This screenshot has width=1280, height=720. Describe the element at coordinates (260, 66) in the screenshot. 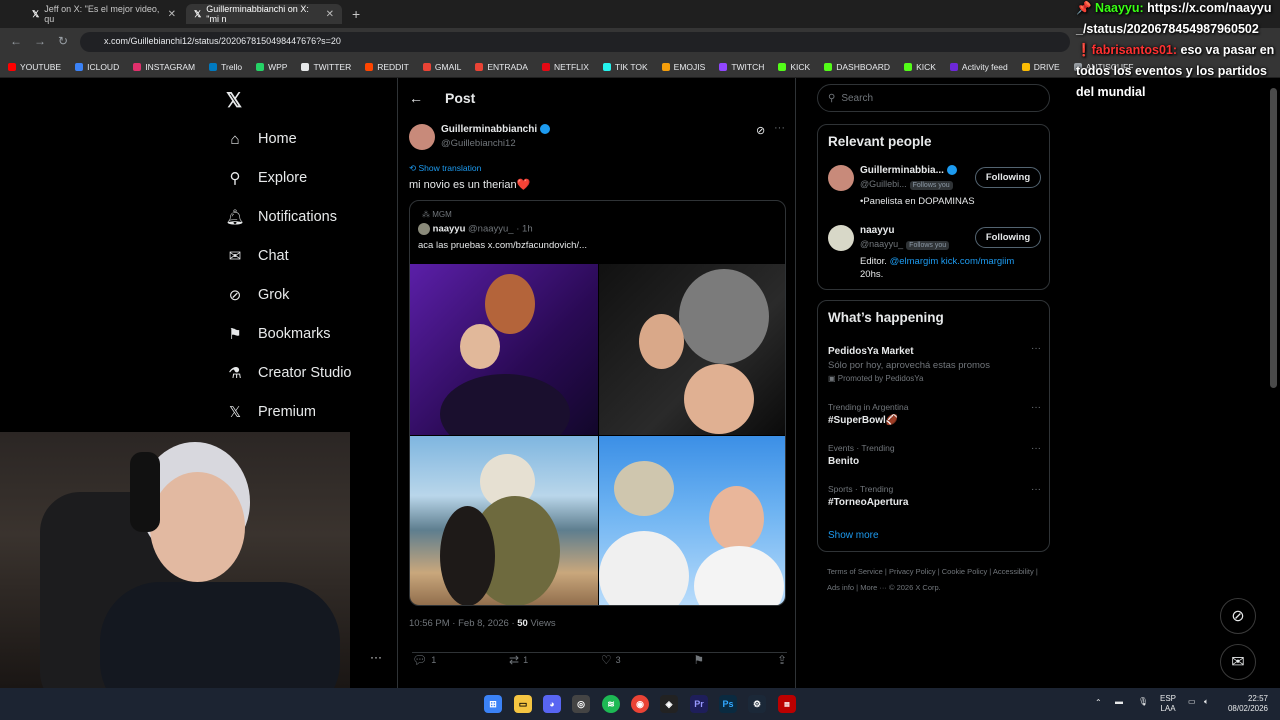

I see `bookmark-favicon-icon` at that location.